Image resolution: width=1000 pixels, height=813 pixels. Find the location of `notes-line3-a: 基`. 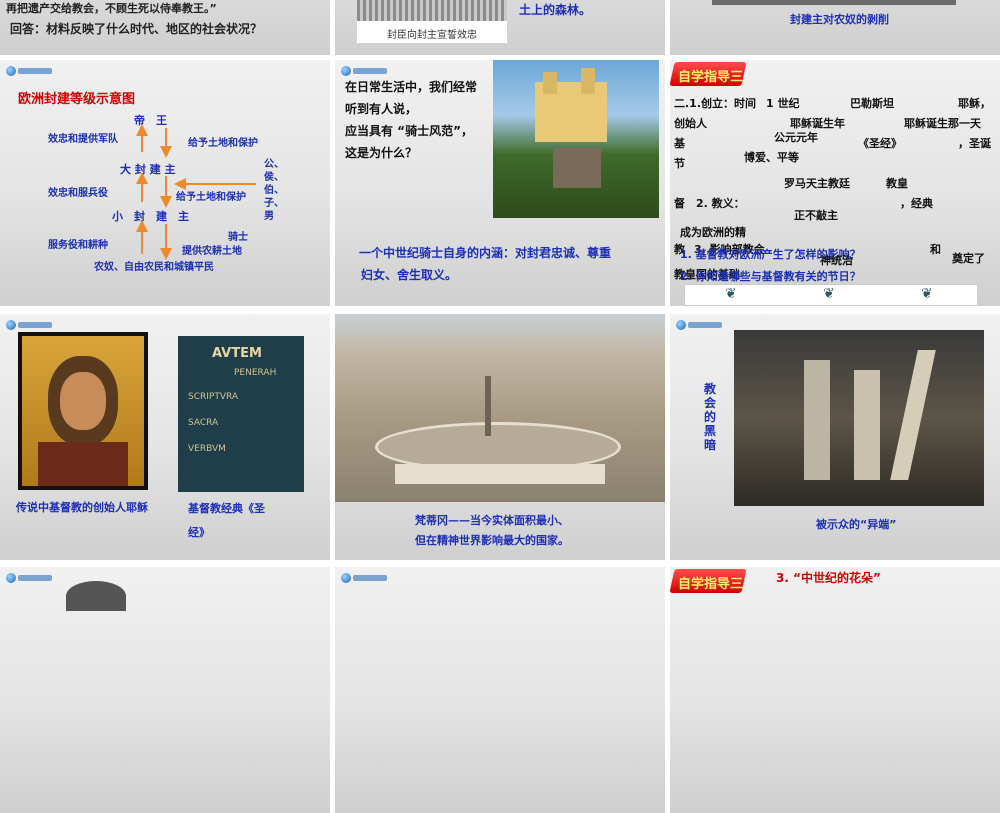

notes-line3-a: 基 is located at coordinates (679, 143).